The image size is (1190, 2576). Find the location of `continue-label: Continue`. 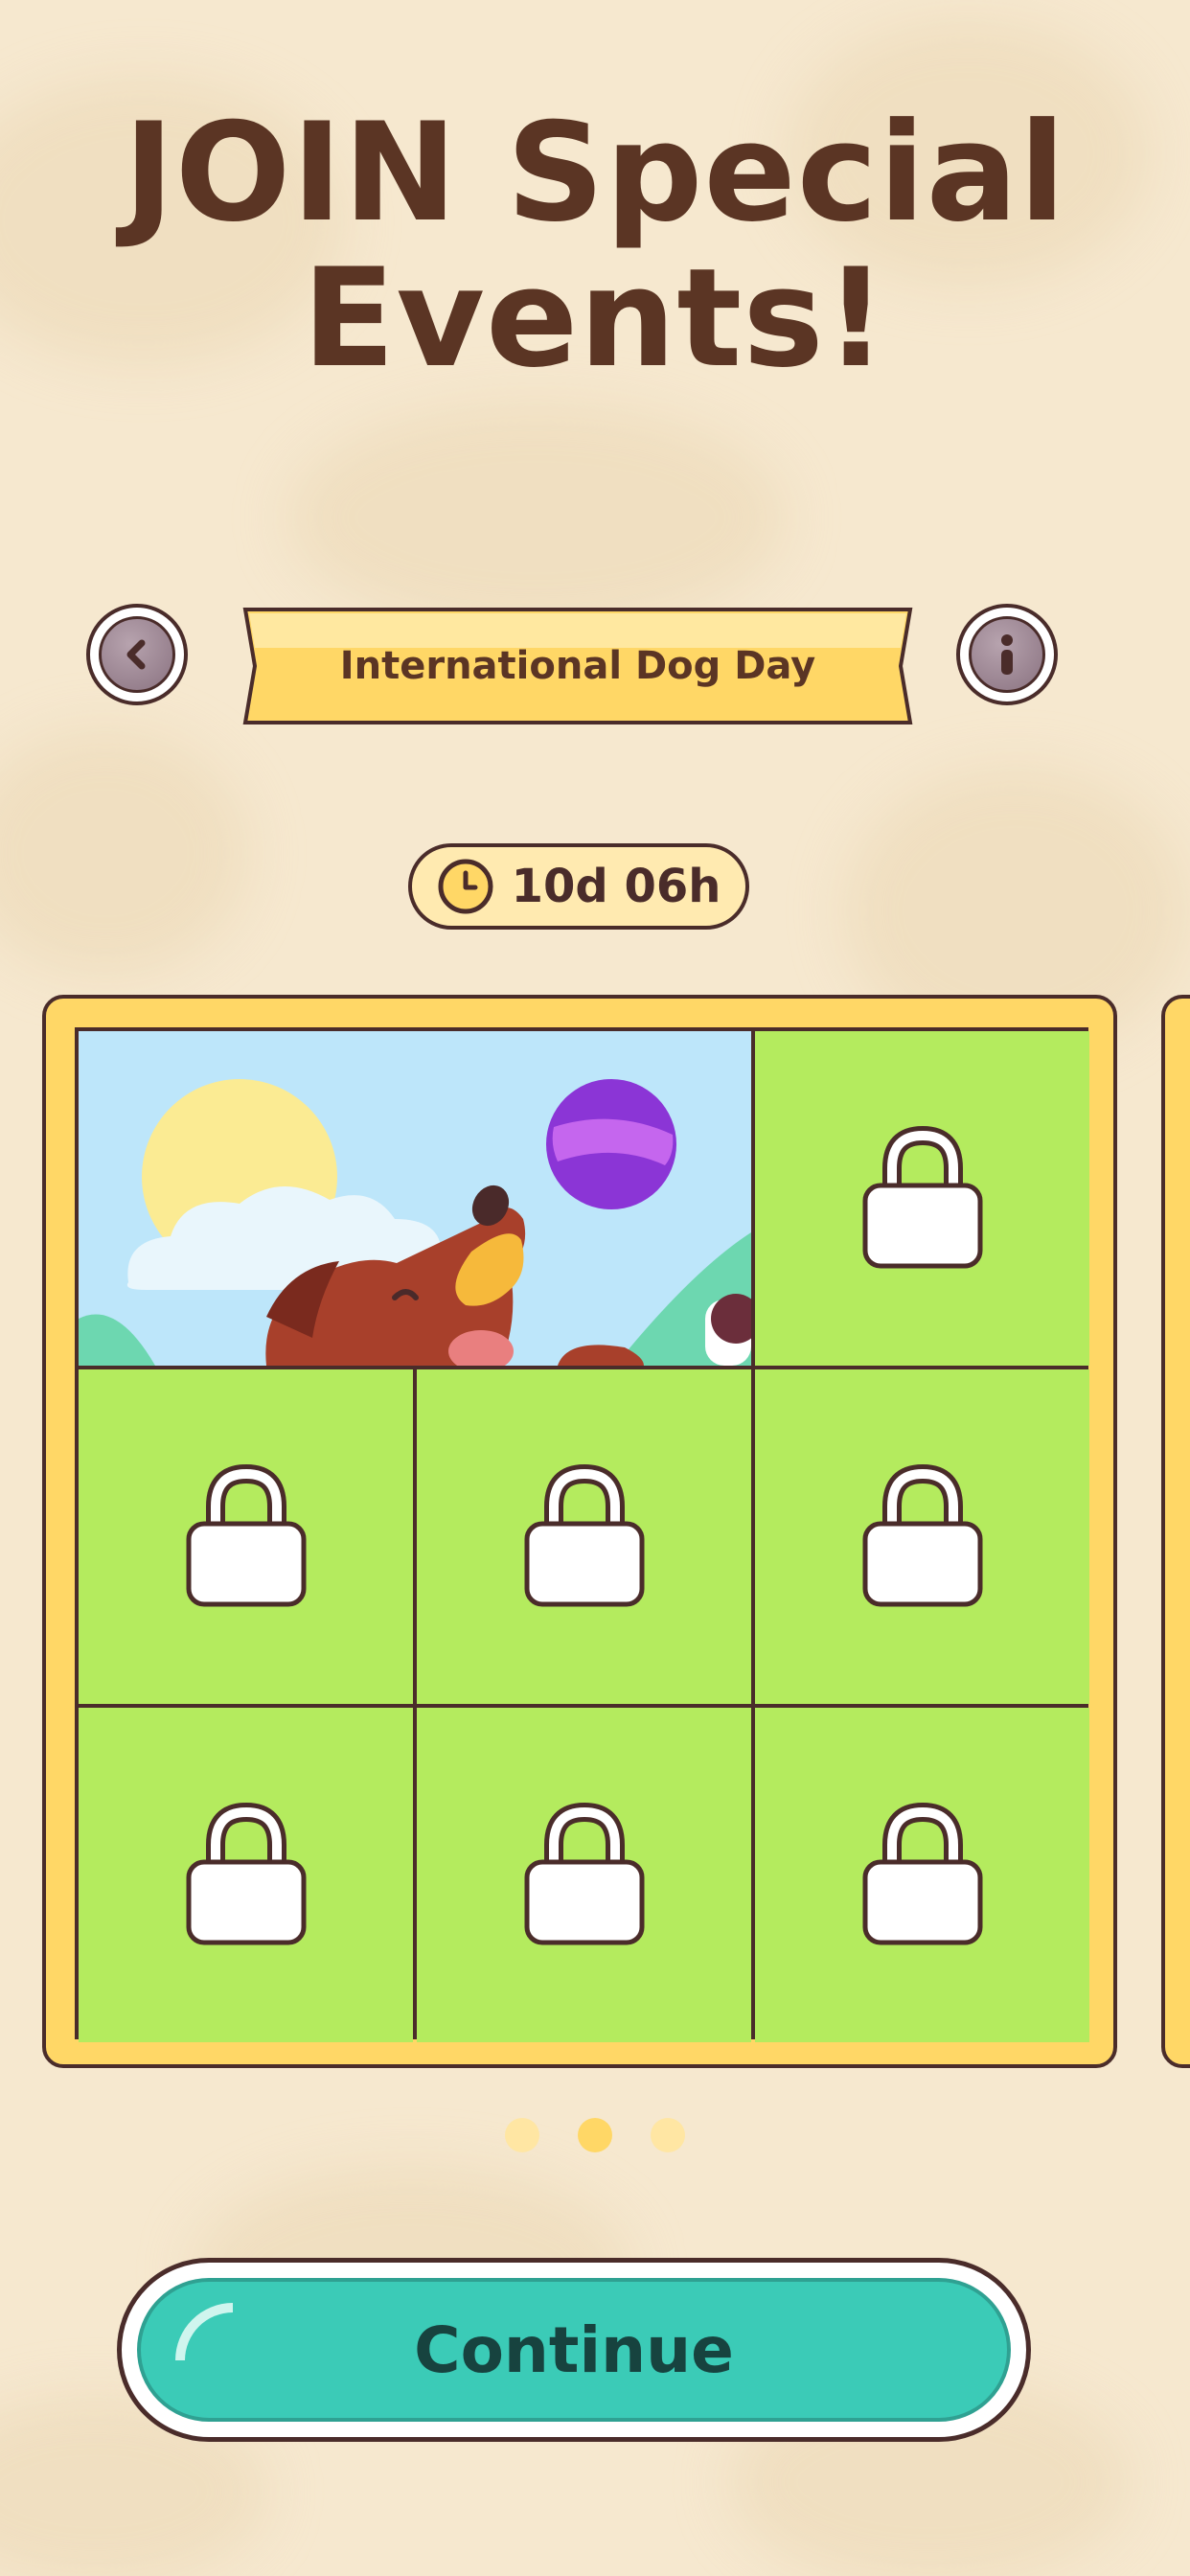

continue-label: Continue is located at coordinates (574, 2349).